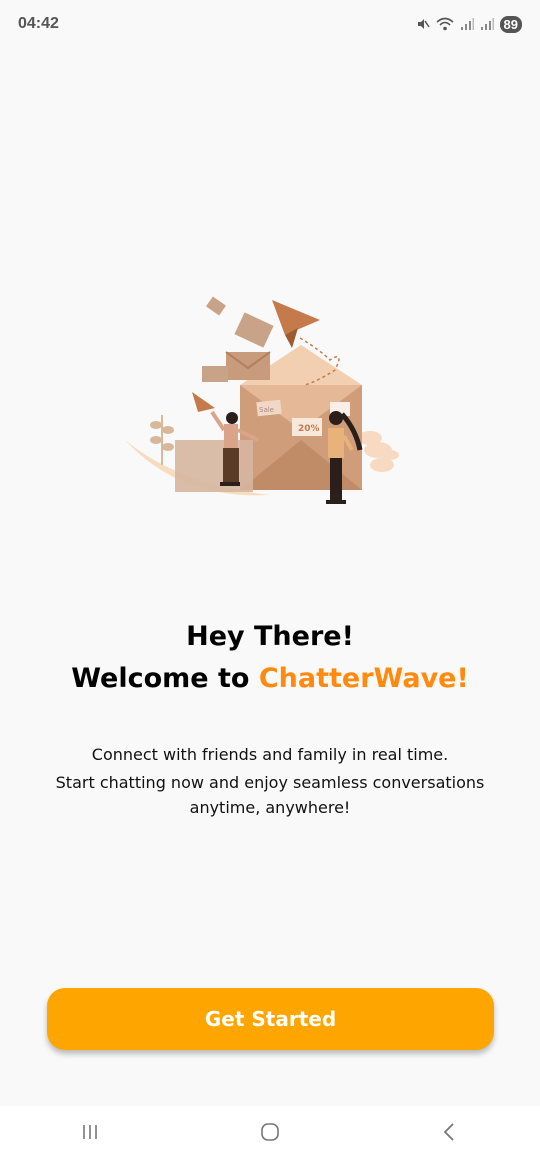  I want to click on status-icons: 89, so click(469, 24).